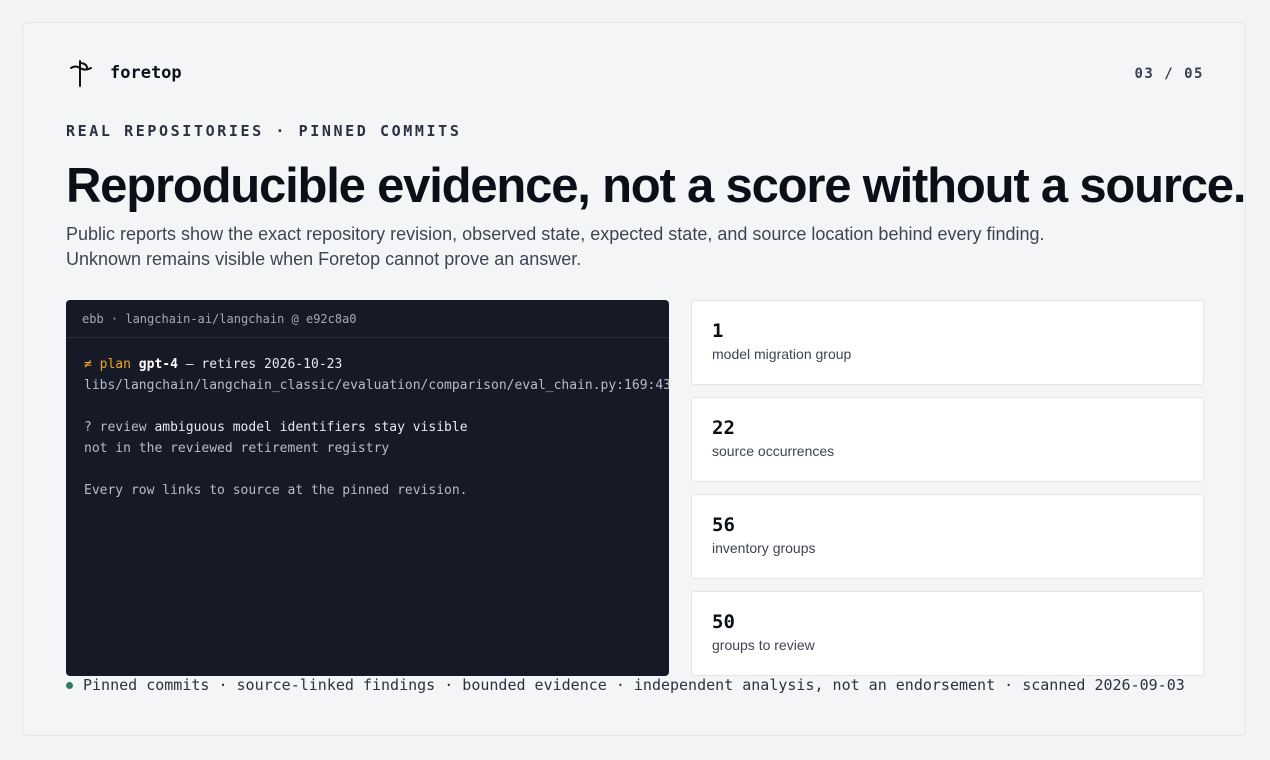 This screenshot has width=1270, height=760. What do you see at coordinates (376, 364) in the screenshot?
I see `terminal-line-plan: ≠ plan gpt-4 — retires 2026-10-23` at bounding box center [376, 364].